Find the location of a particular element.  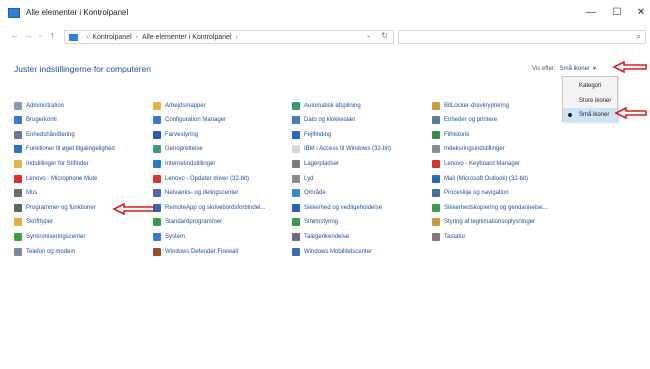

item-label: Administration is located at coordinates (45, 105).